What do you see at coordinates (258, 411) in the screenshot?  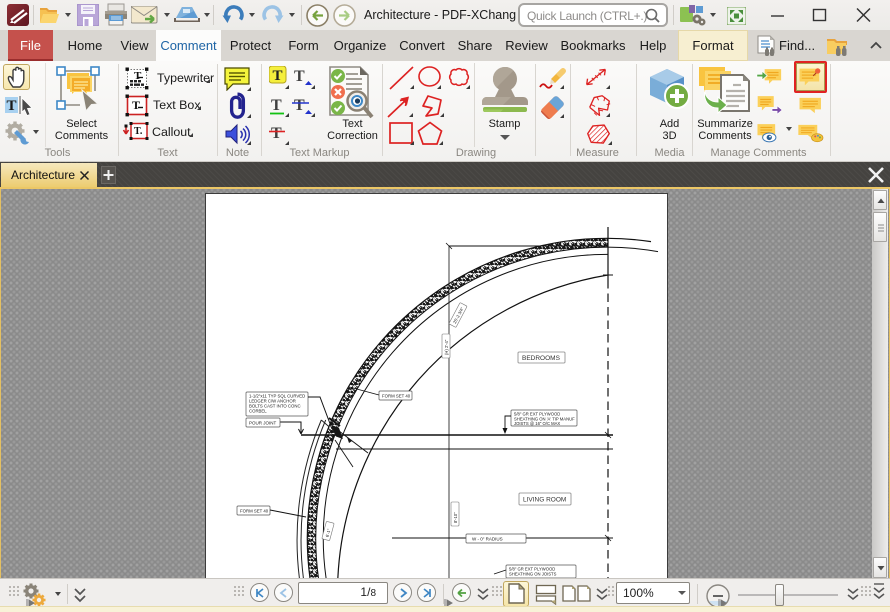 I see `svg-text: CORBEL` at bounding box center [258, 411].